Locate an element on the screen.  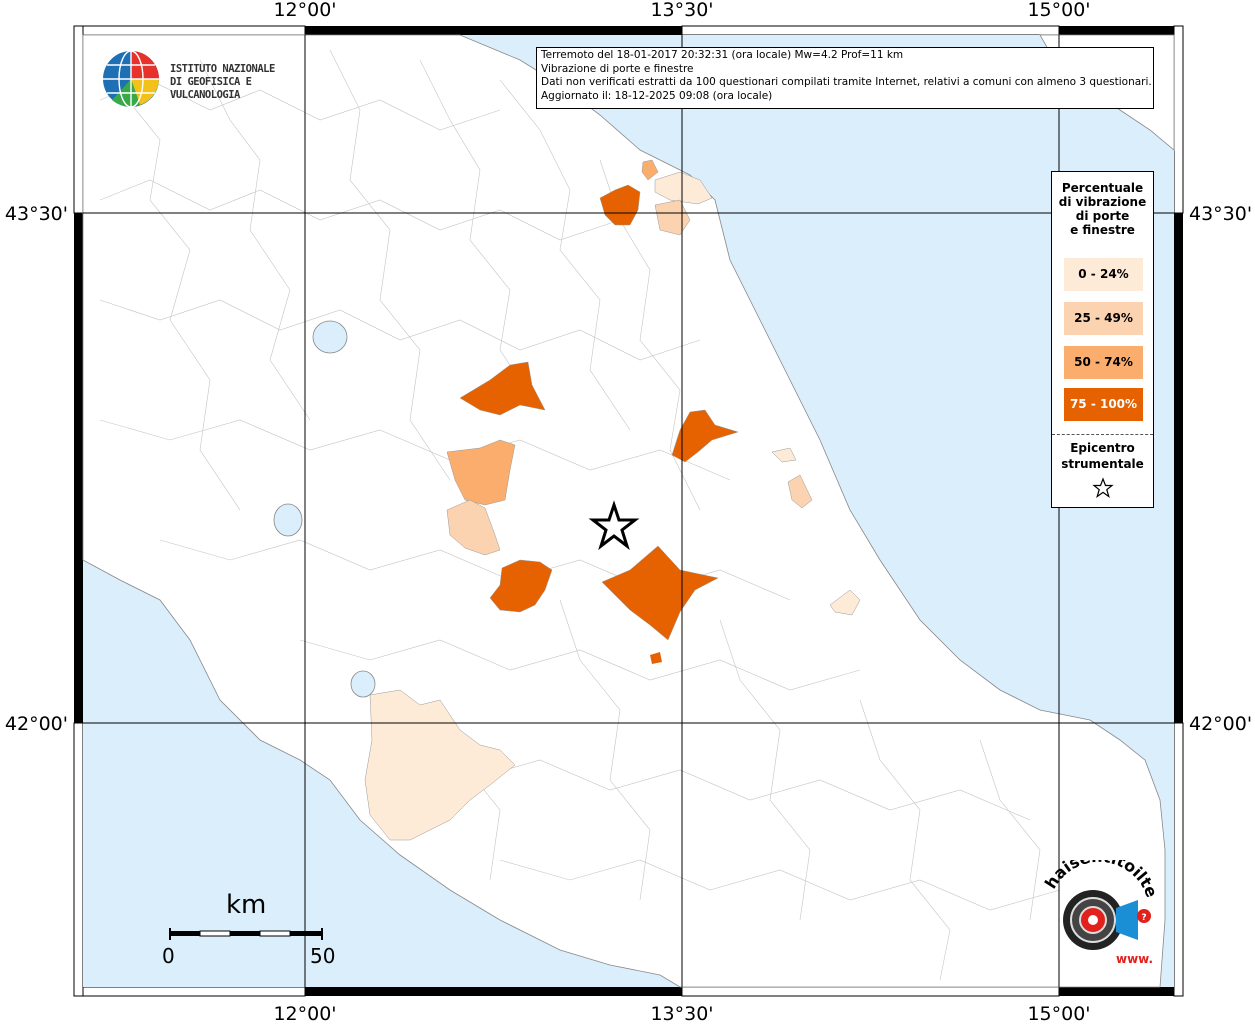
legend-item-75-100: 75 - 100% is located at coordinates (1103, 404).